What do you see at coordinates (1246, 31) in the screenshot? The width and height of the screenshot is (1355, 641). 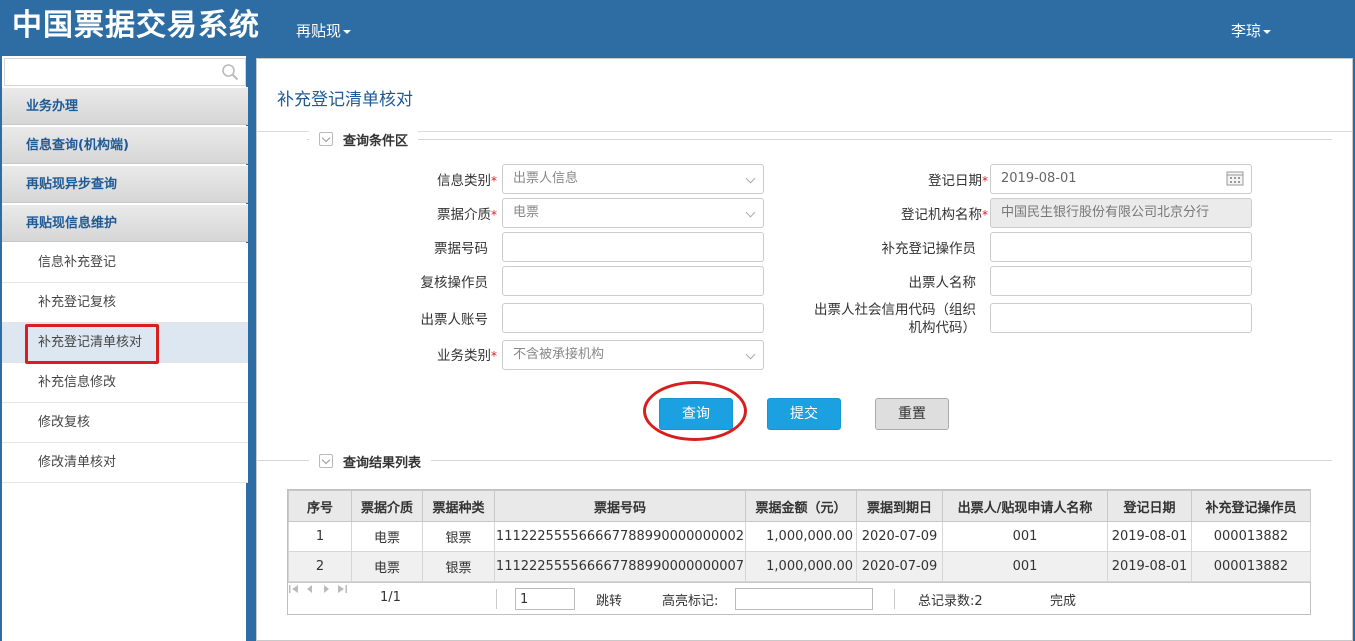 I see `user-name: 李琼` at bounding box center [1246, 31].